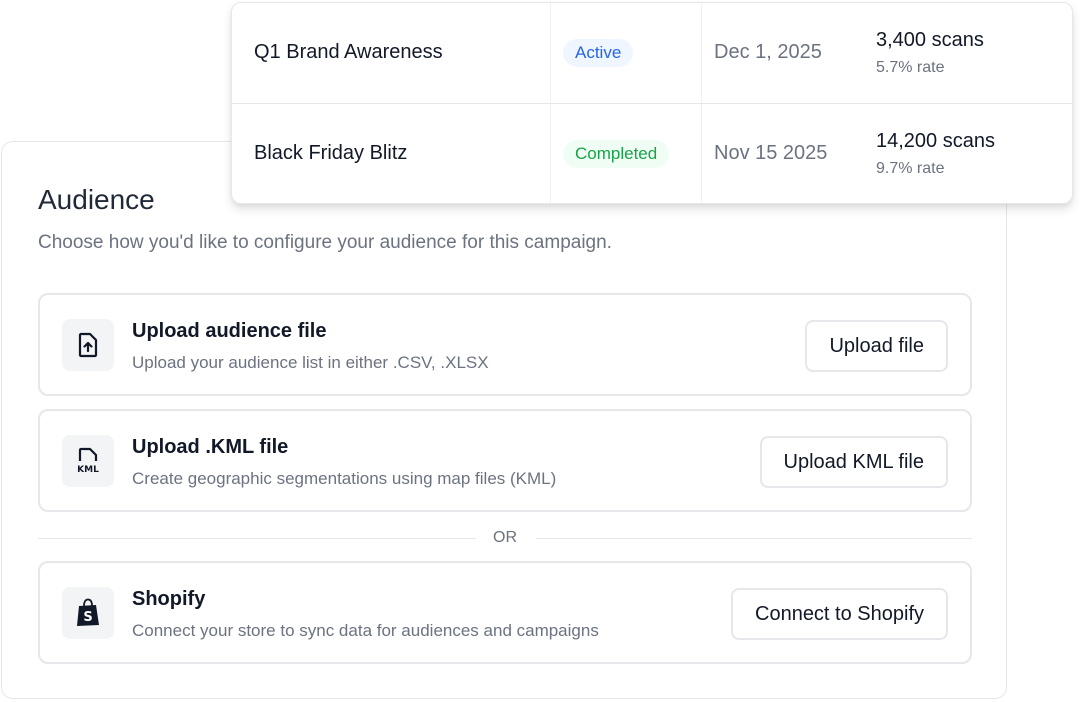  Describe the element at coordinates (598, 53) in the screenshot. I see `status-badge: Active` at that location.